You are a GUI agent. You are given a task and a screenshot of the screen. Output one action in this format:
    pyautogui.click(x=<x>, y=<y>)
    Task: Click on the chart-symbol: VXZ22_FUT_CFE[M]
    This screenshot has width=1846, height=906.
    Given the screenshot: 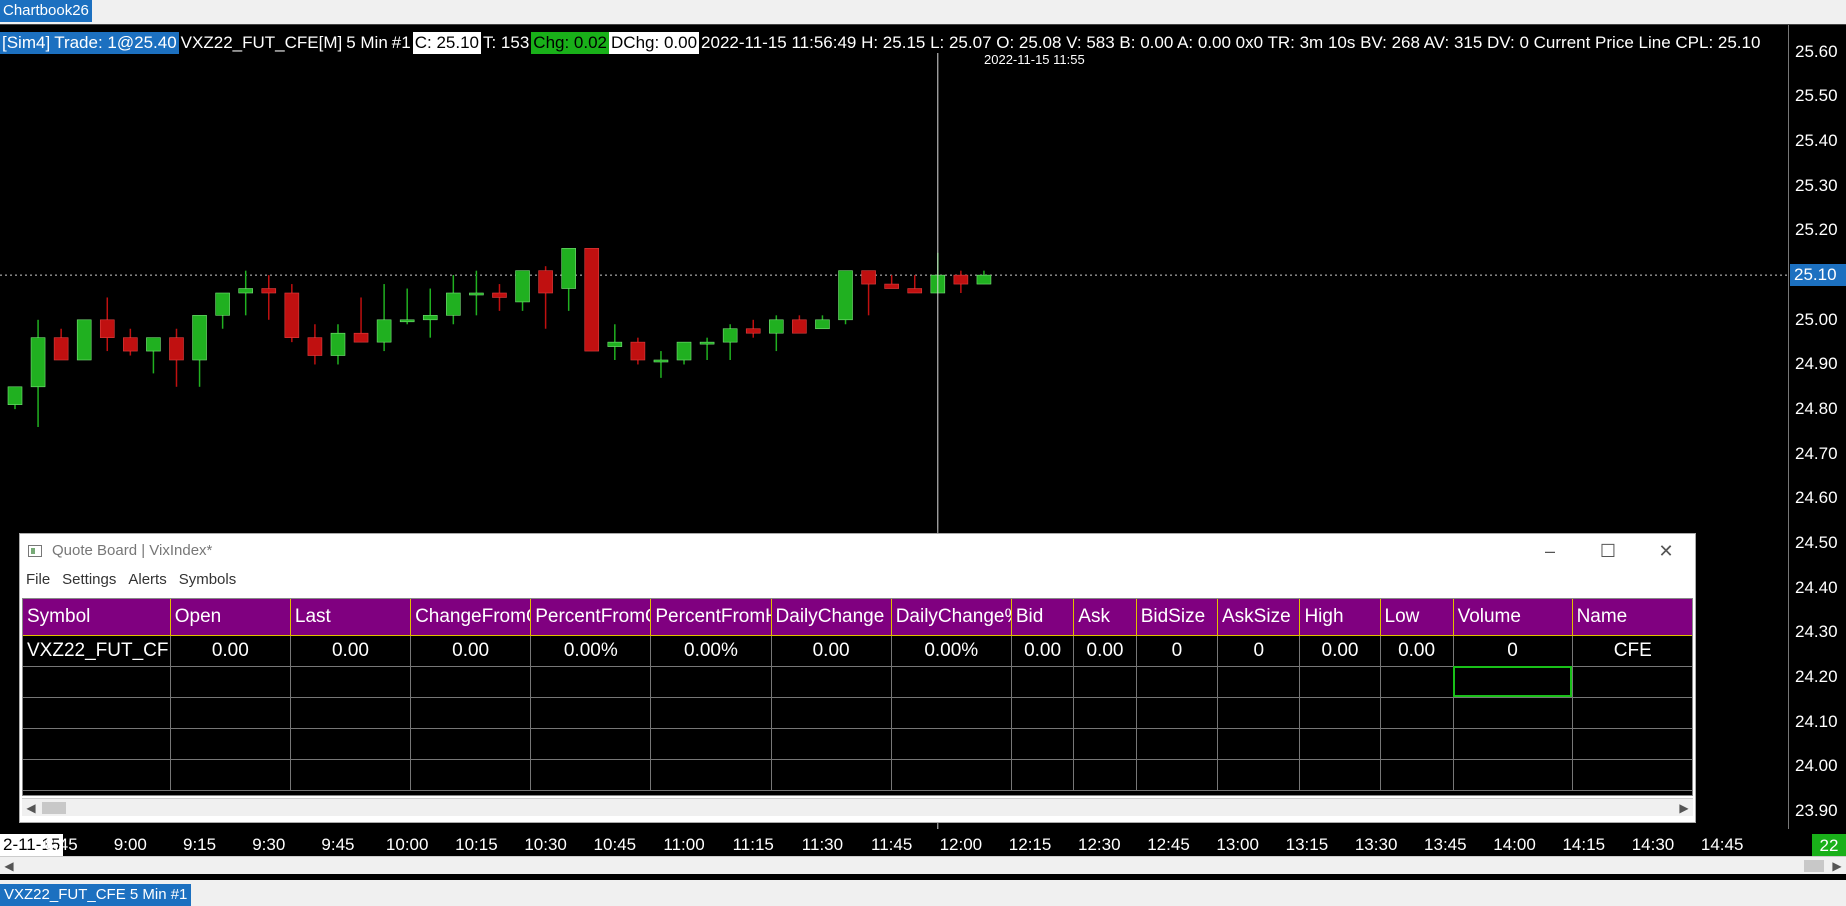 What is the action you would take?
    pyautogui.click(x=262, y=43)
    